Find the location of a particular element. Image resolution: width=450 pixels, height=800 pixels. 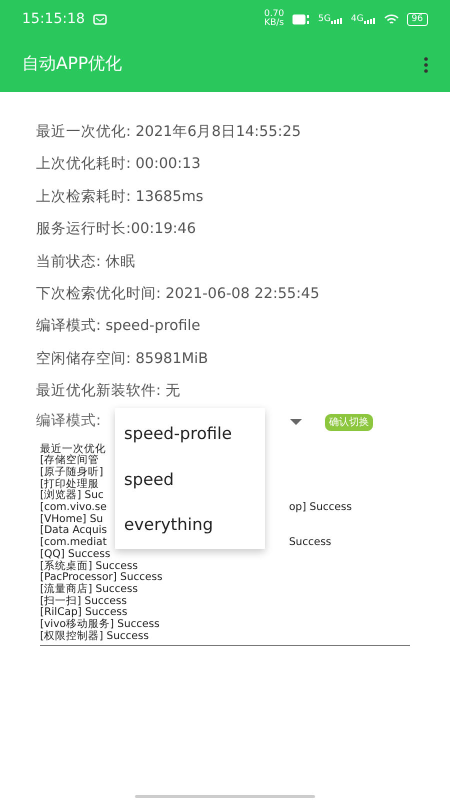

log-line: [系统桌面] Success is located at coordinates (89, 566).